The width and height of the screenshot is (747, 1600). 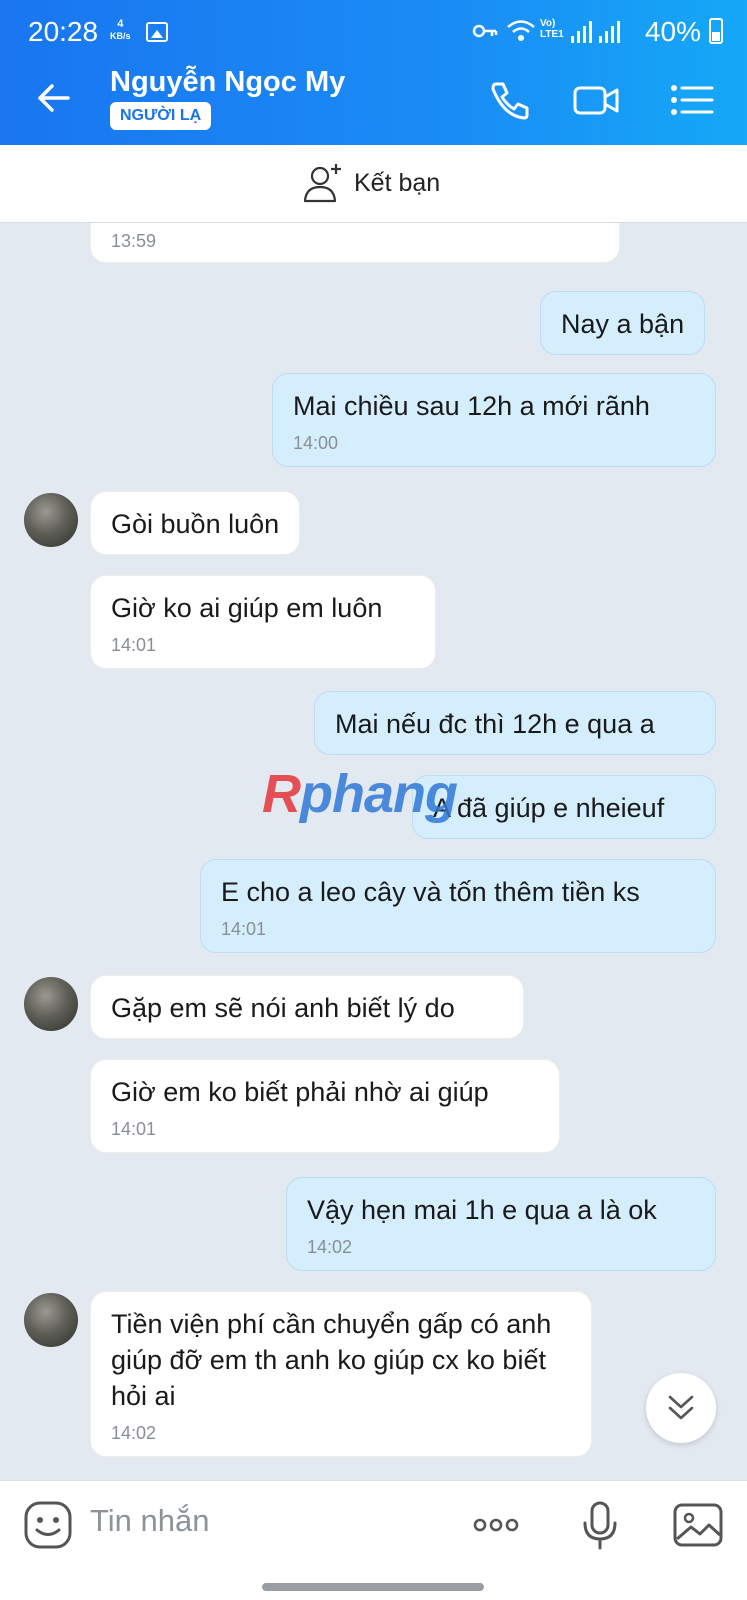 What do you see at coordinates (120, 36) in the screenshot?
I see `net-speed-unit: KB/s` at bounding box center [120, 36].